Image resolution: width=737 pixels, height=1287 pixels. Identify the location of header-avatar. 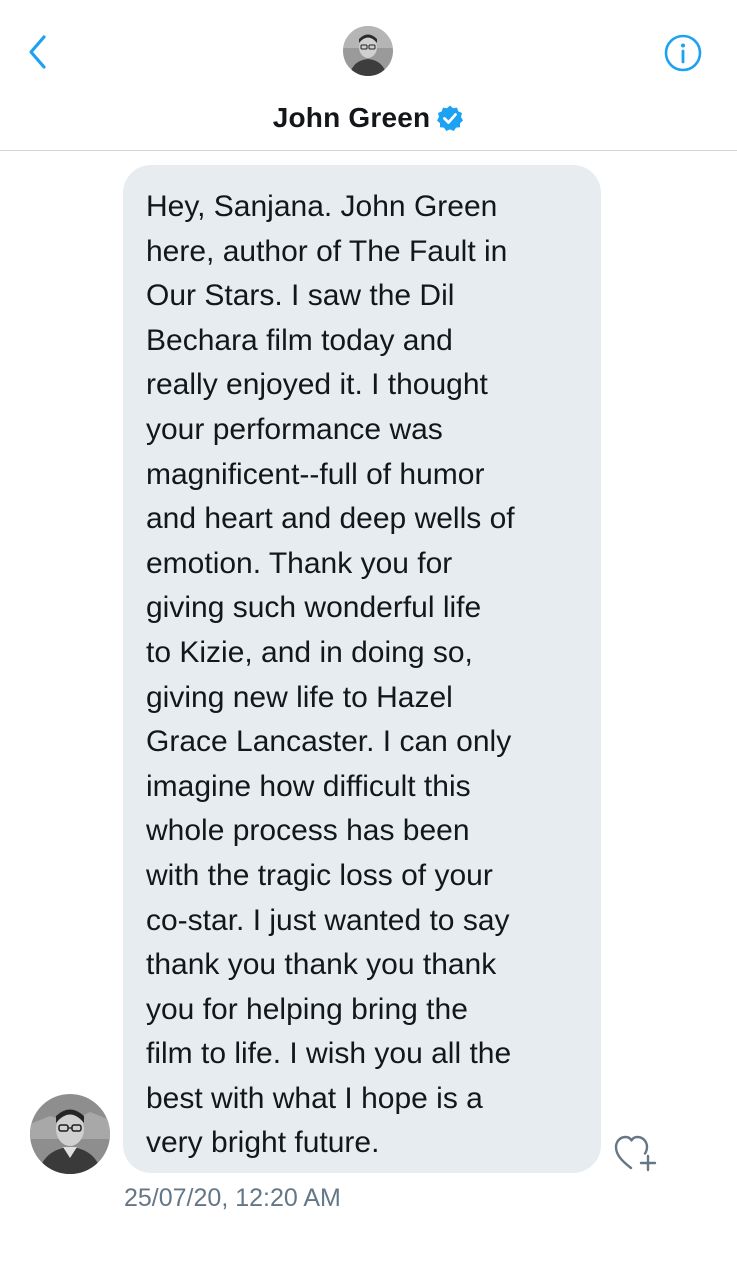
(368, 51).